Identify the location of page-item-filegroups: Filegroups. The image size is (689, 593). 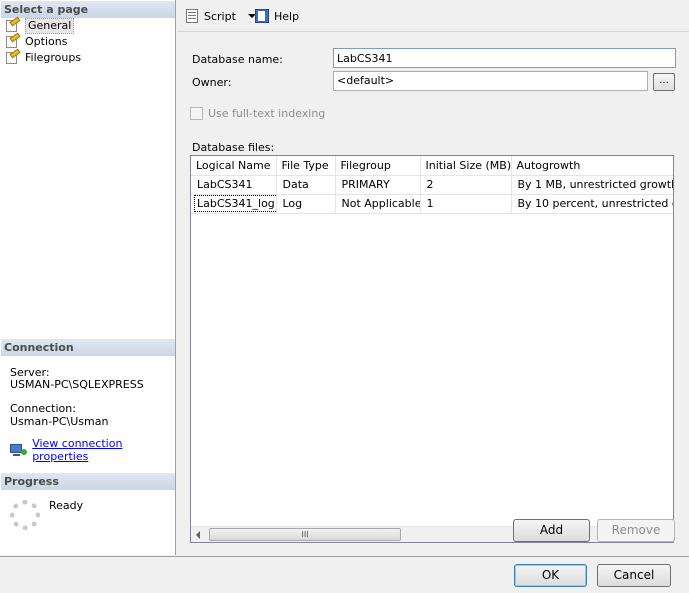
(43, 57).